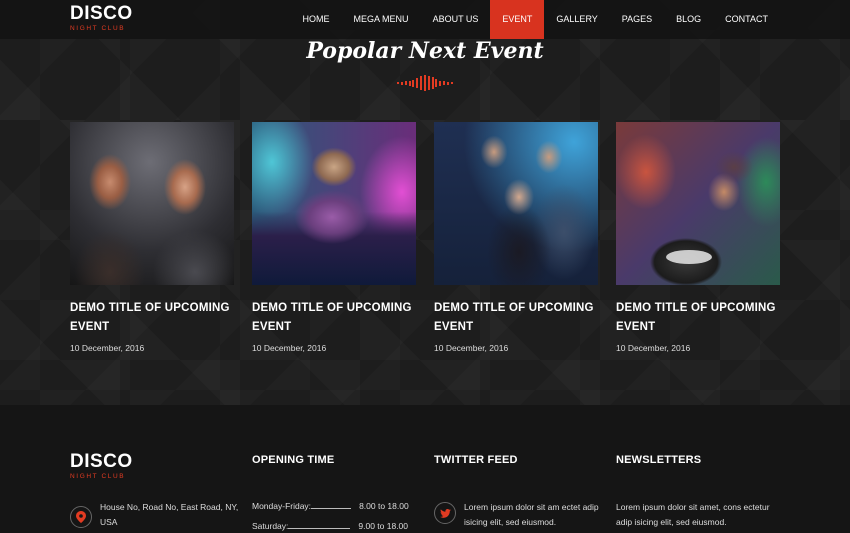  I want to click on map-pin-icon, so click(81, 517).